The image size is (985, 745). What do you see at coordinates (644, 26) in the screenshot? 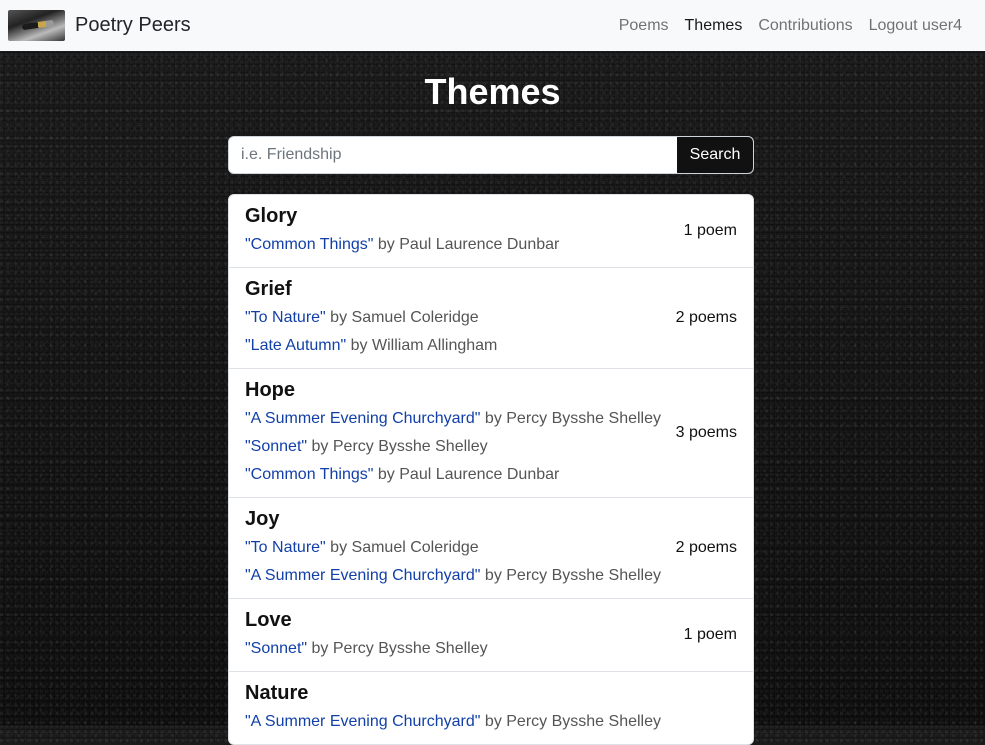
I see `nav-link-poems: Poems` at bounding box center [644, 26].